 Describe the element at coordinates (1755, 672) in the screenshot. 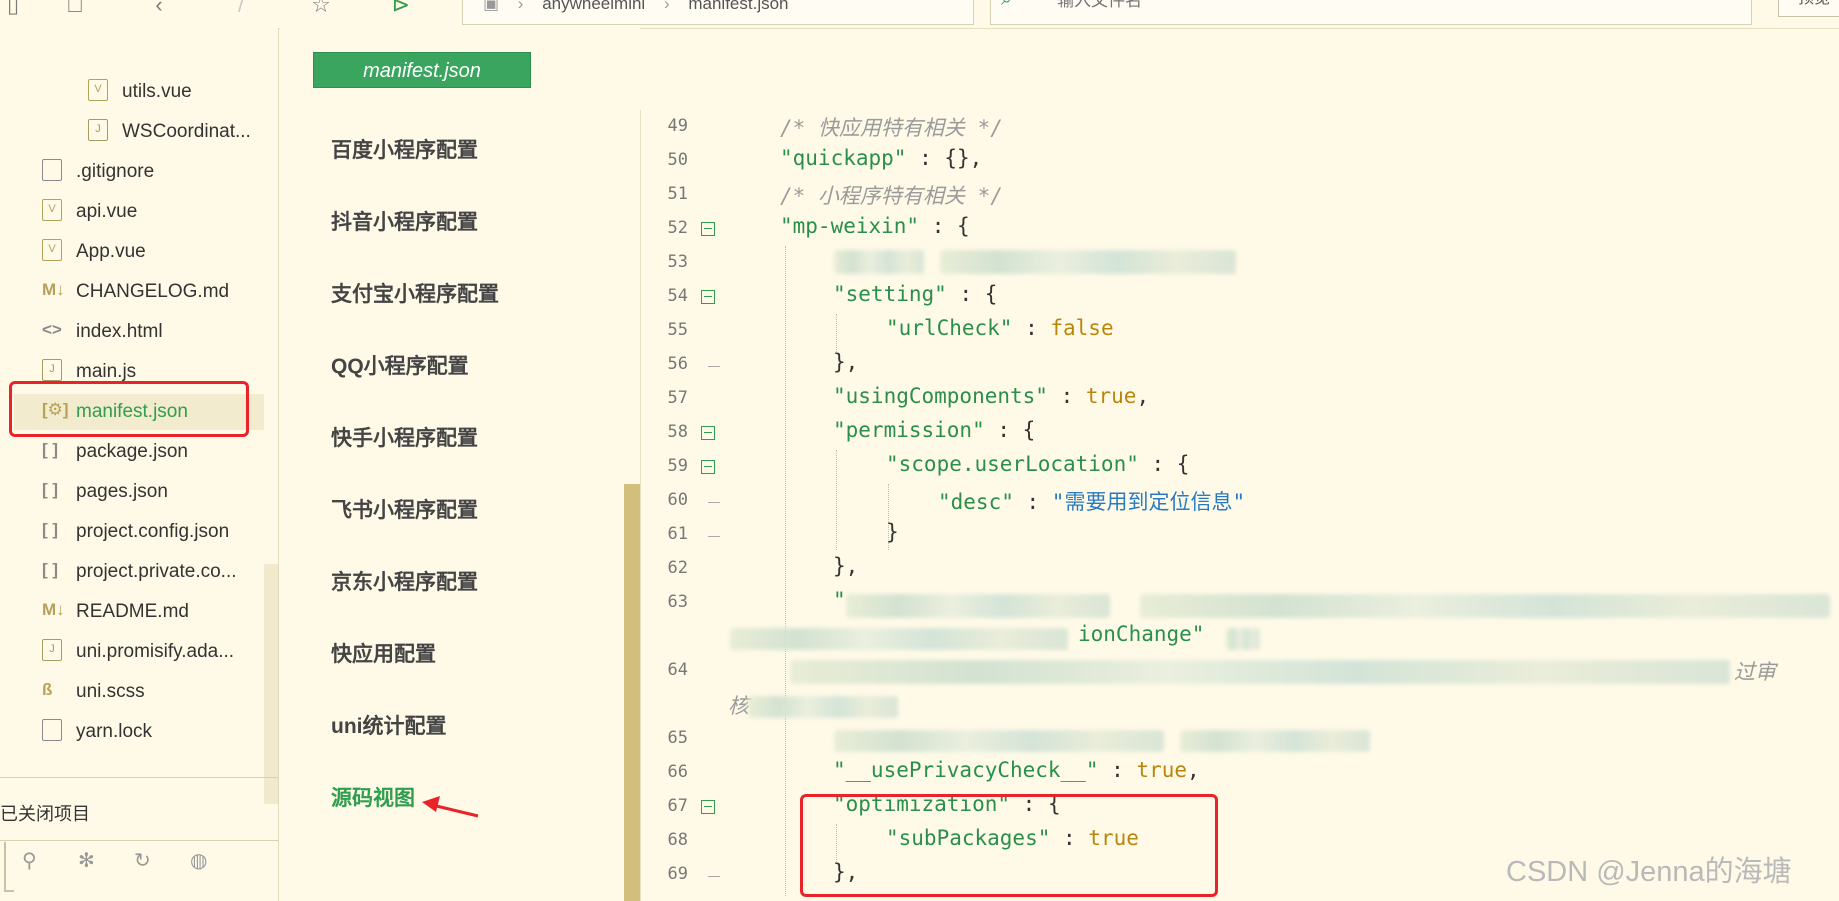

I see `code-fragment: 过审` at that location.